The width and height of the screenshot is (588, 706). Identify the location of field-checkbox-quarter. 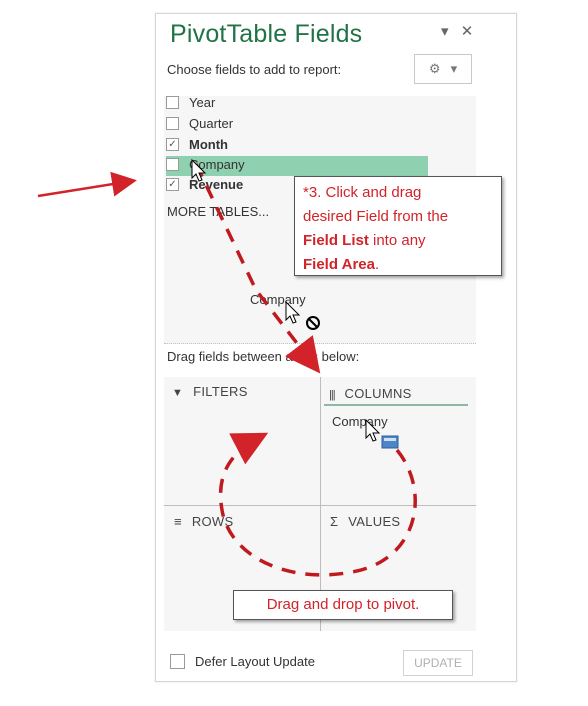
(172, 123).